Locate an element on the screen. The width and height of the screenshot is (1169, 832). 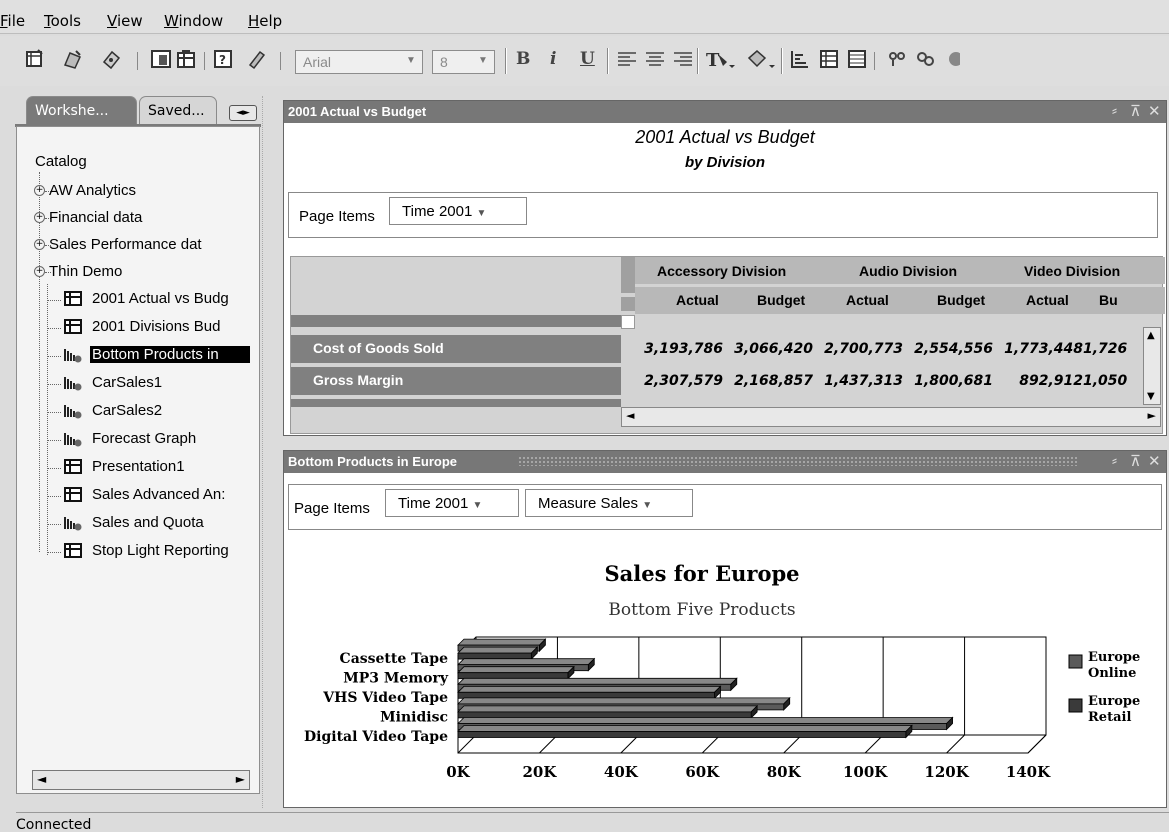
splitter-handle is located at coordinates (268, 452).